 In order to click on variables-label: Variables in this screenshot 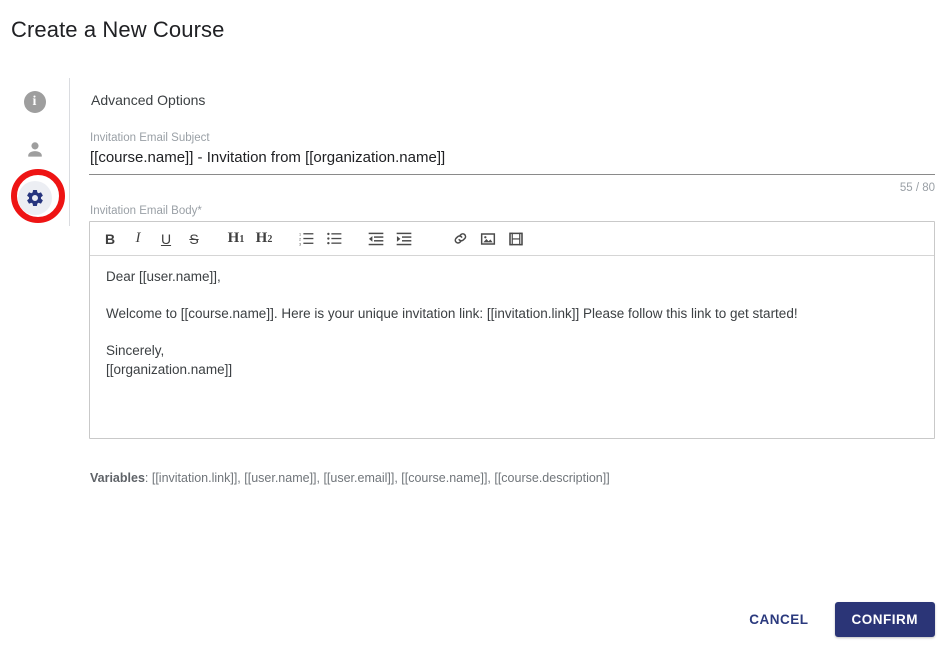, I will do `click(117, 478)`.